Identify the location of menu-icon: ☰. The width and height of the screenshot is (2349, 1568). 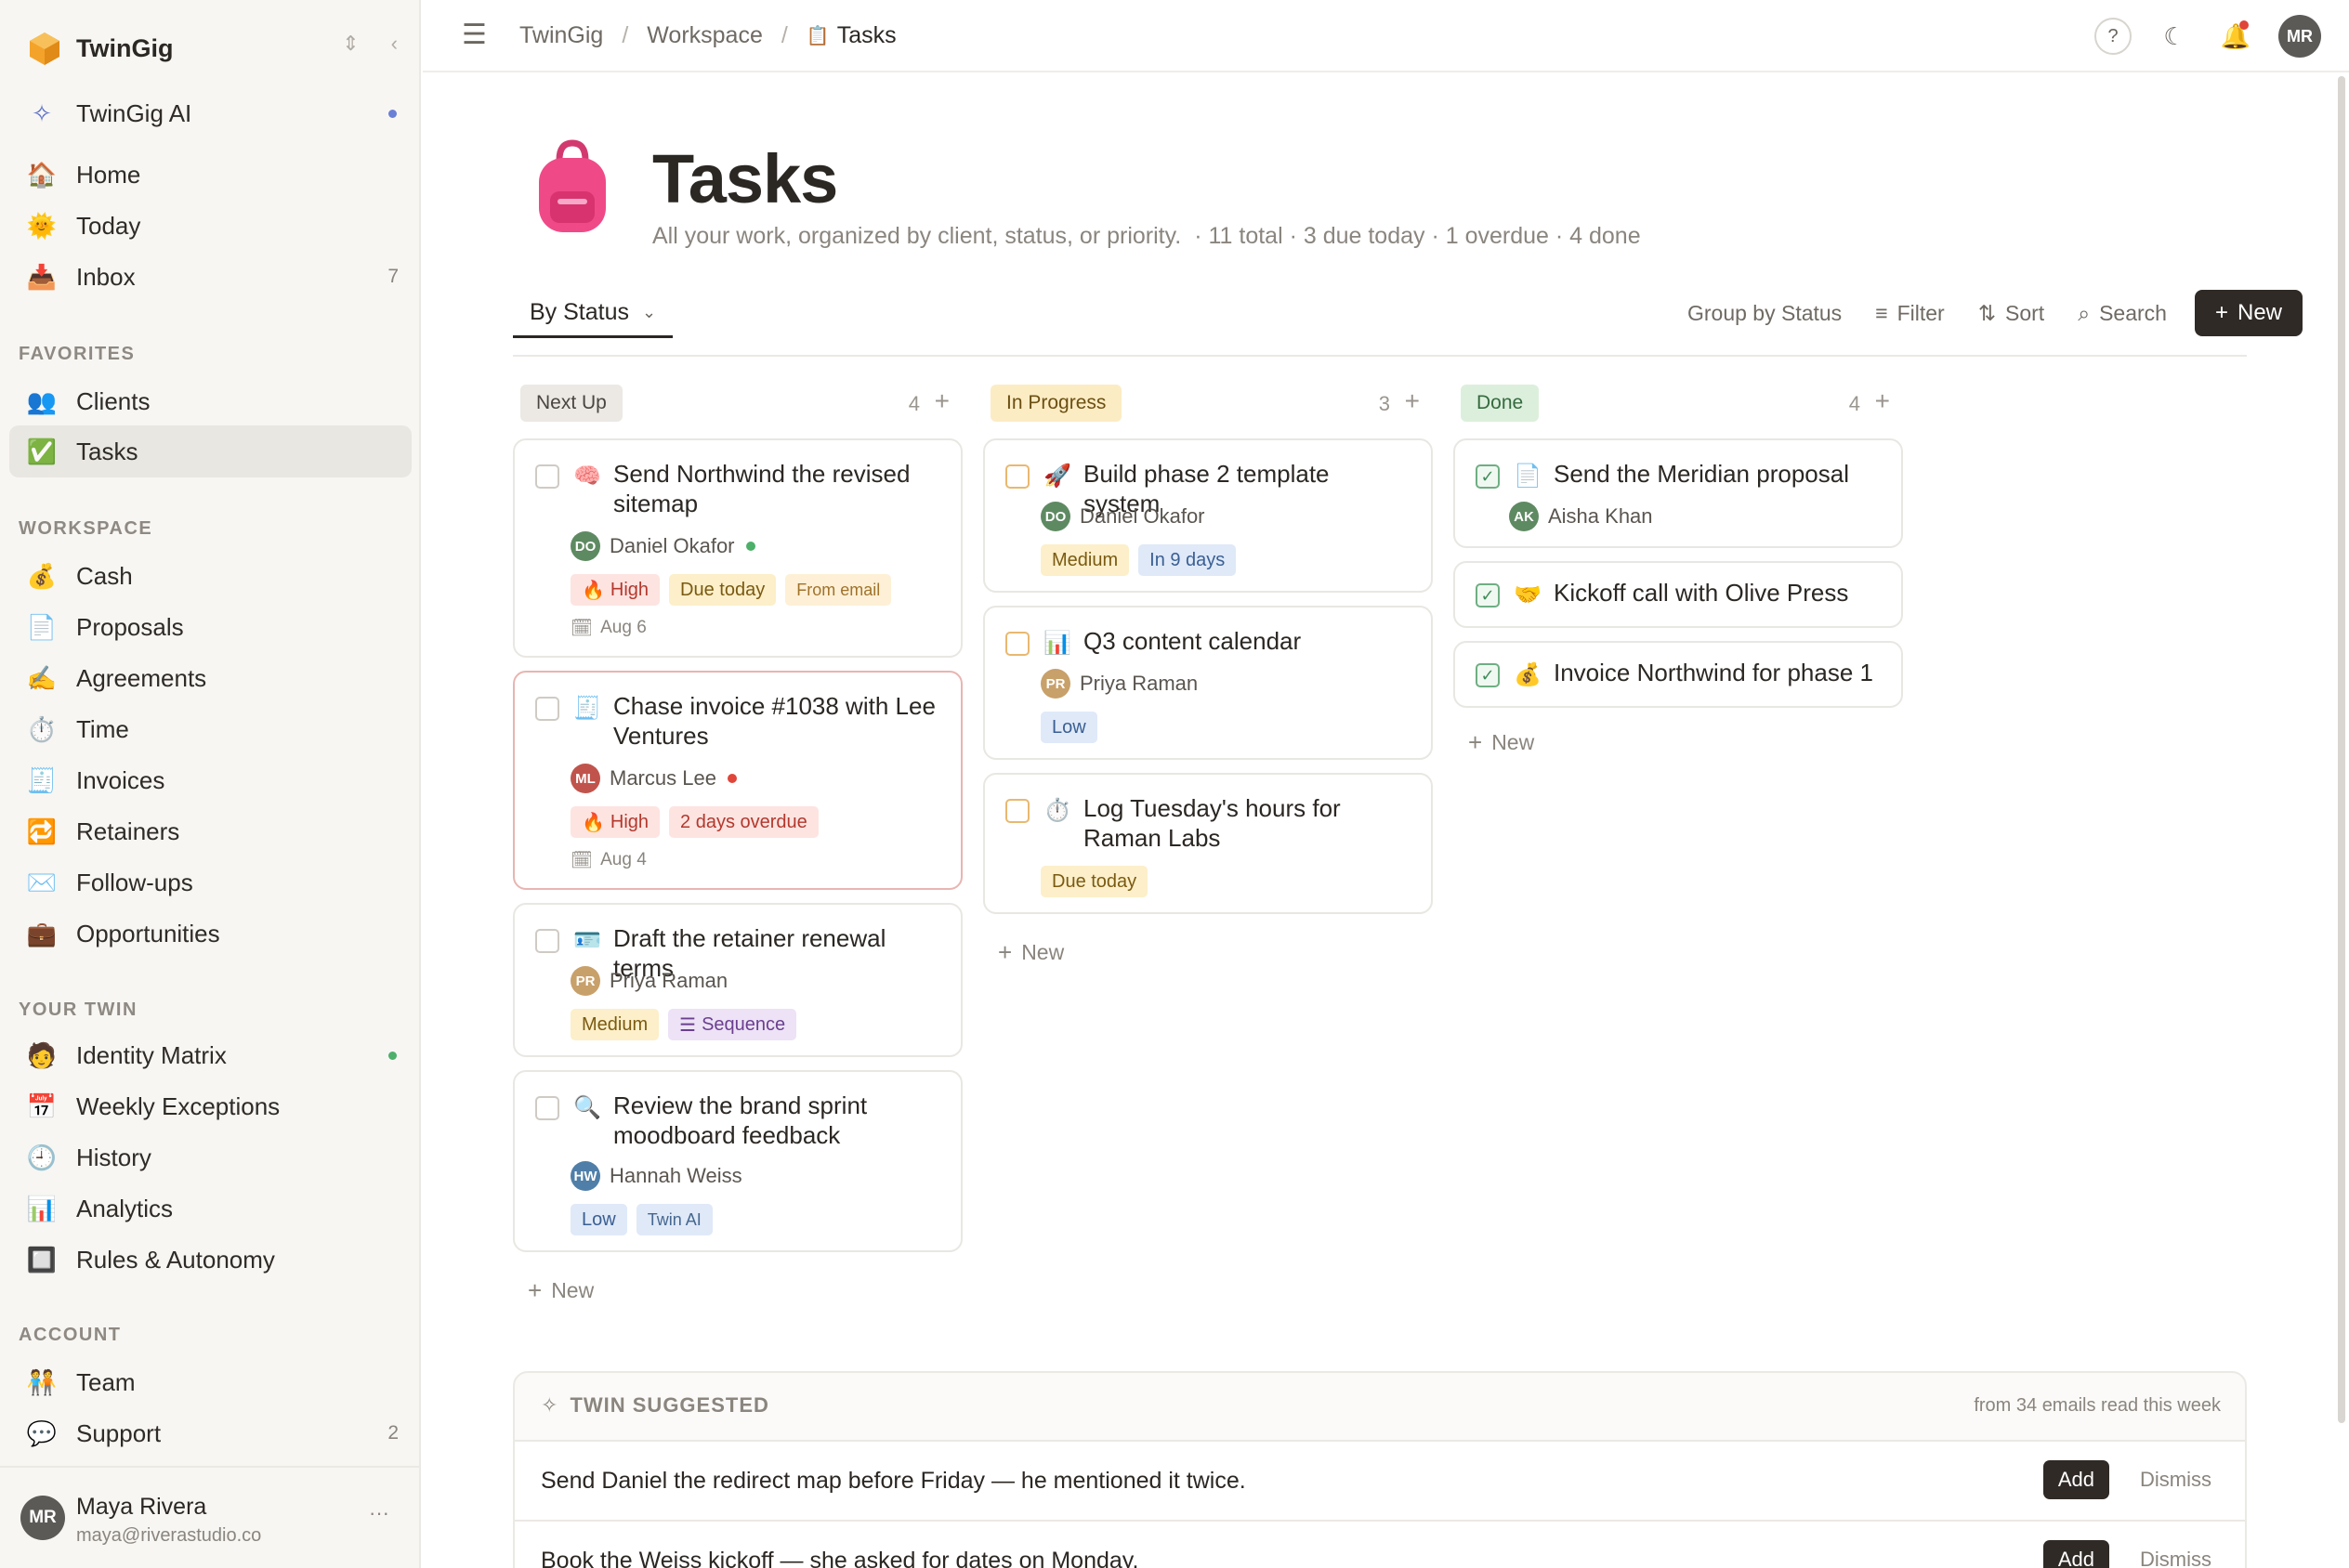
(474, 35).